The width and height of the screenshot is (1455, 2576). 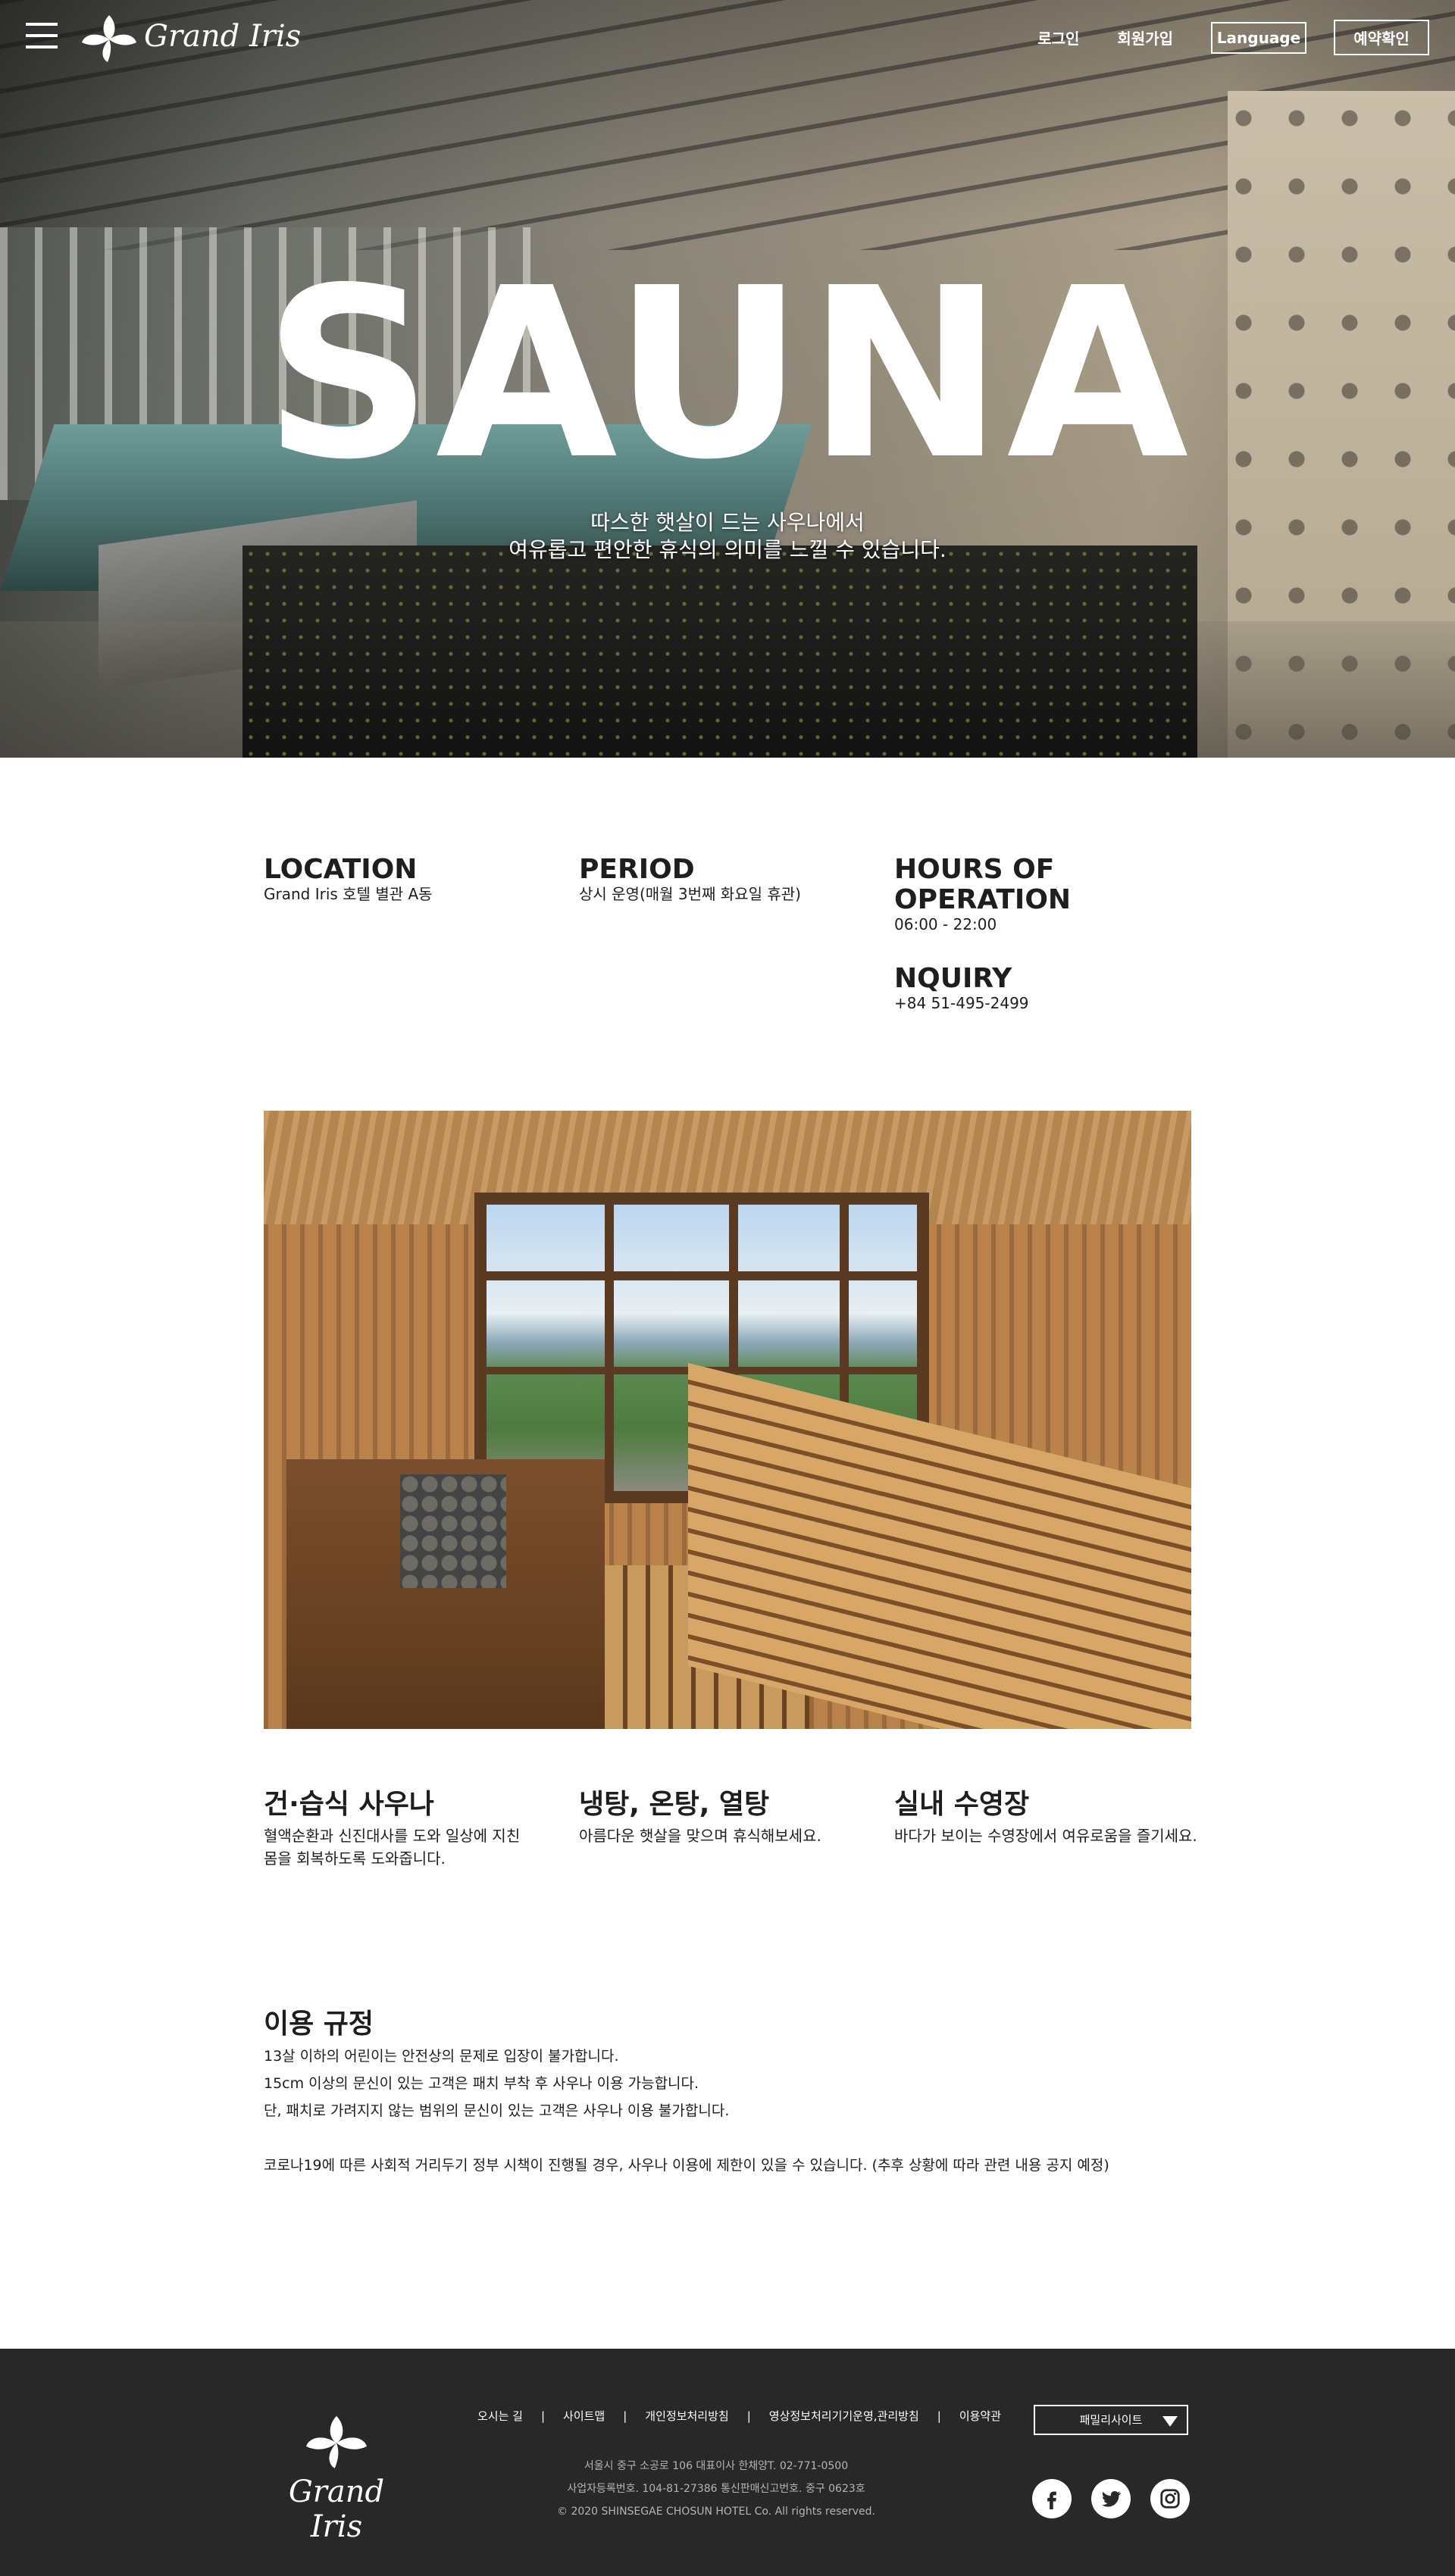 I want to click on feature-text: 아름다운 햇살을 맞으며 휴식해보세요., so click(x=715, y=1836).